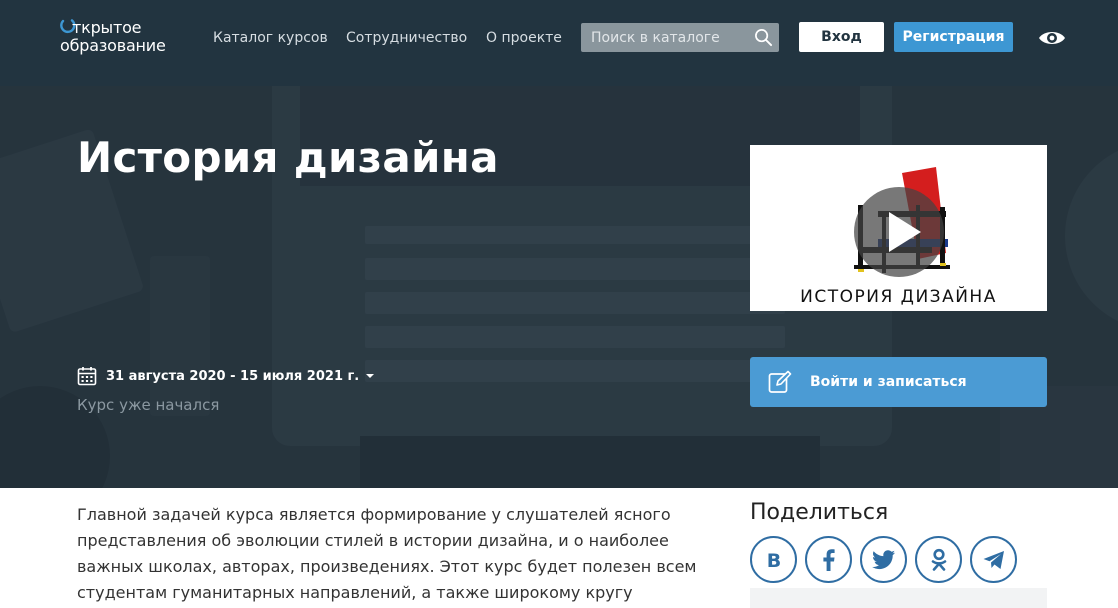  I want to click on logo-text-top: ткрытое, so click(107, 27).